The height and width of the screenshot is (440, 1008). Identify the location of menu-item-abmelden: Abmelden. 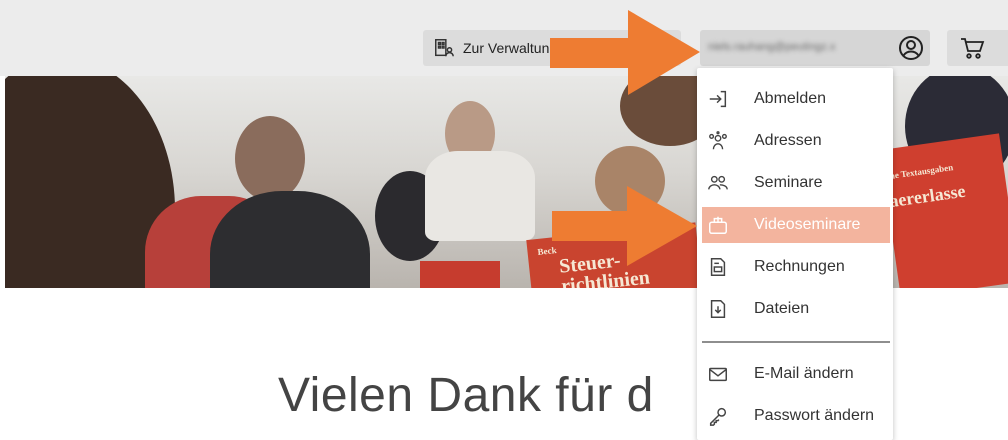
(796, 99).